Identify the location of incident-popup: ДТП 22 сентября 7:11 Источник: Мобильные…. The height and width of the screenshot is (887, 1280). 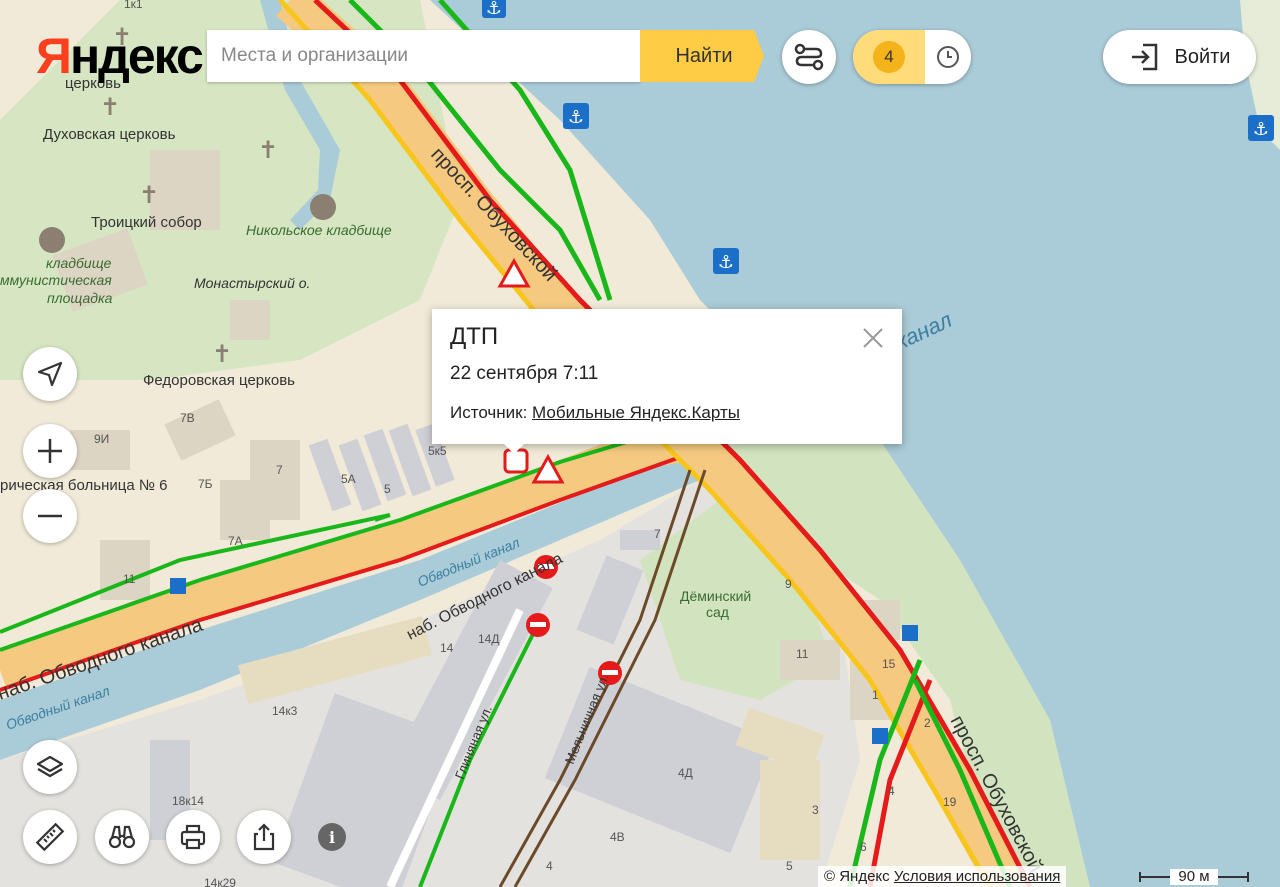
(667, 381).